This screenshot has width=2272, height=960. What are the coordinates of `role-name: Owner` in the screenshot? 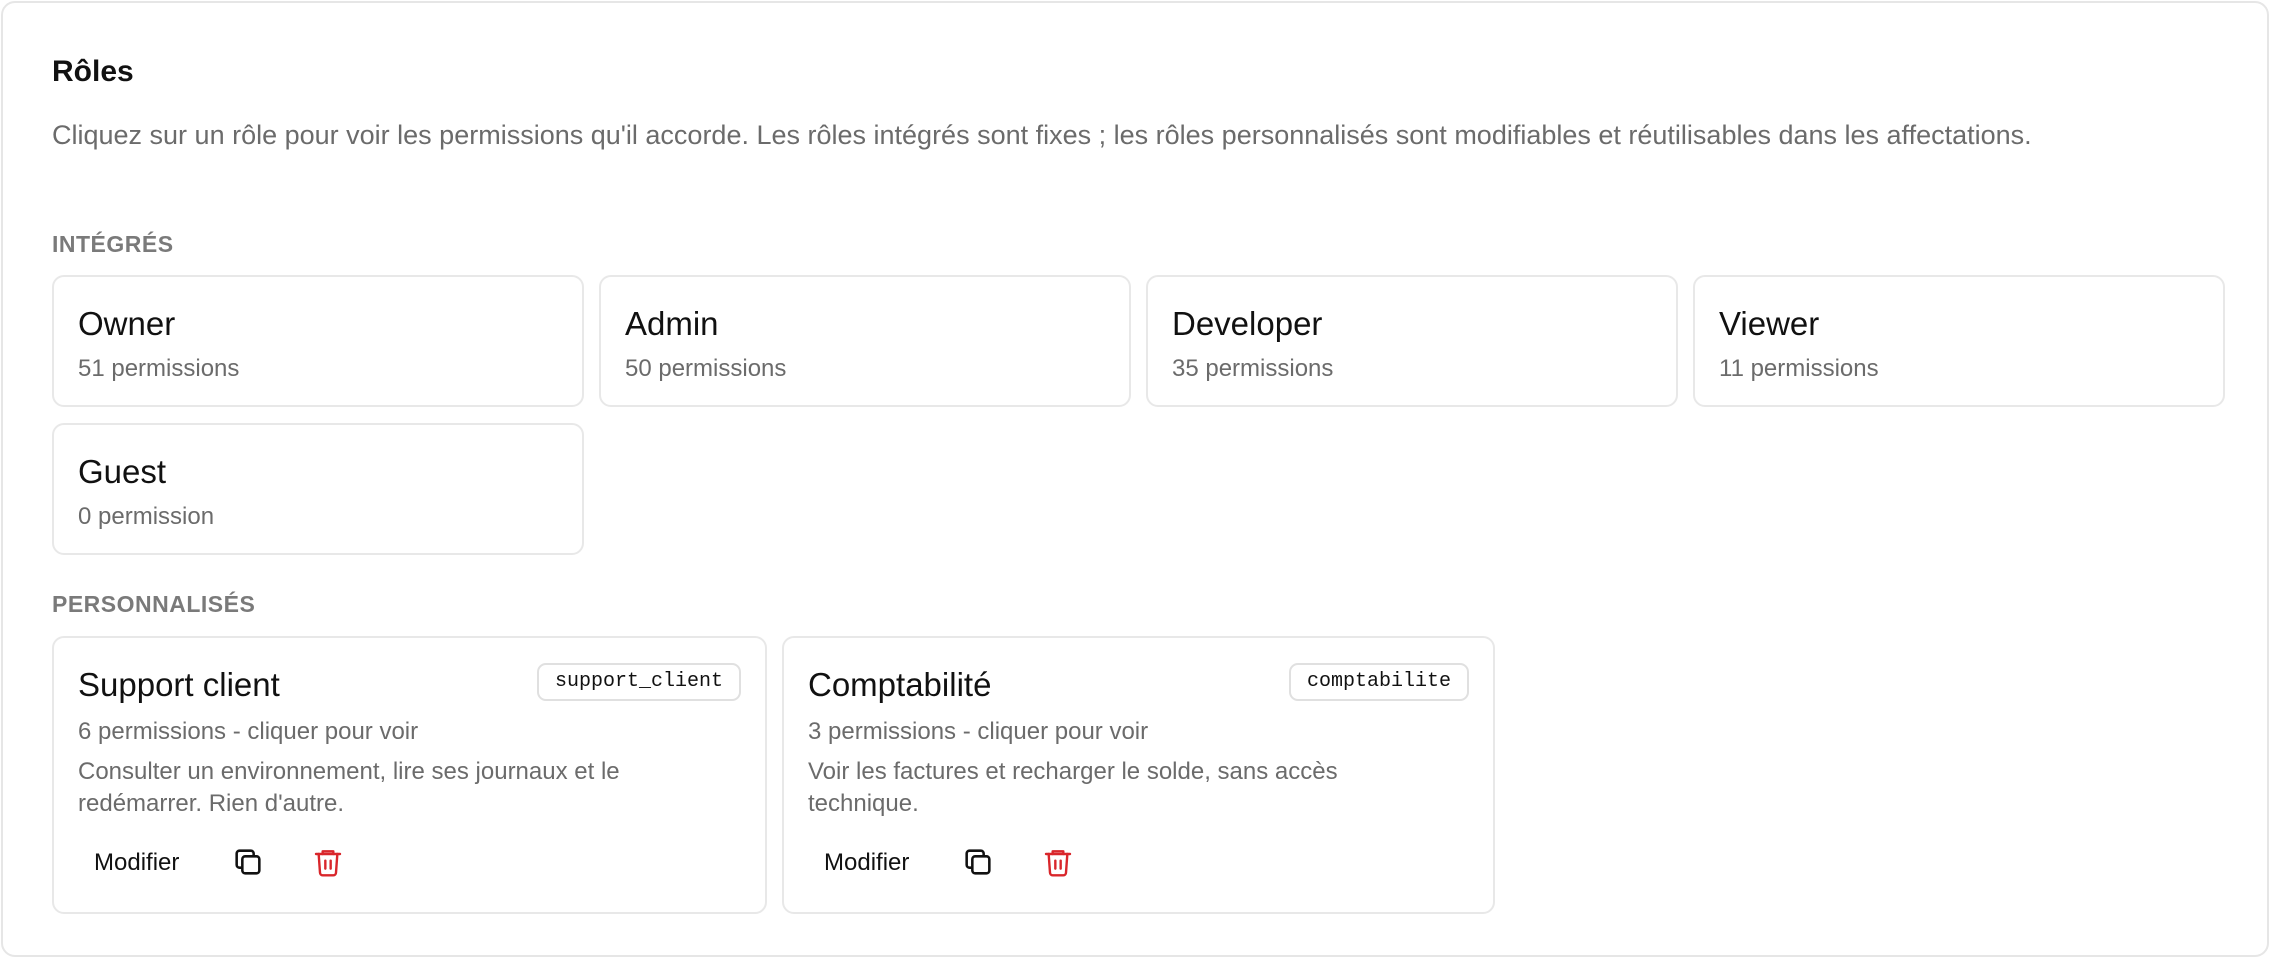 It's located at (127, 323).